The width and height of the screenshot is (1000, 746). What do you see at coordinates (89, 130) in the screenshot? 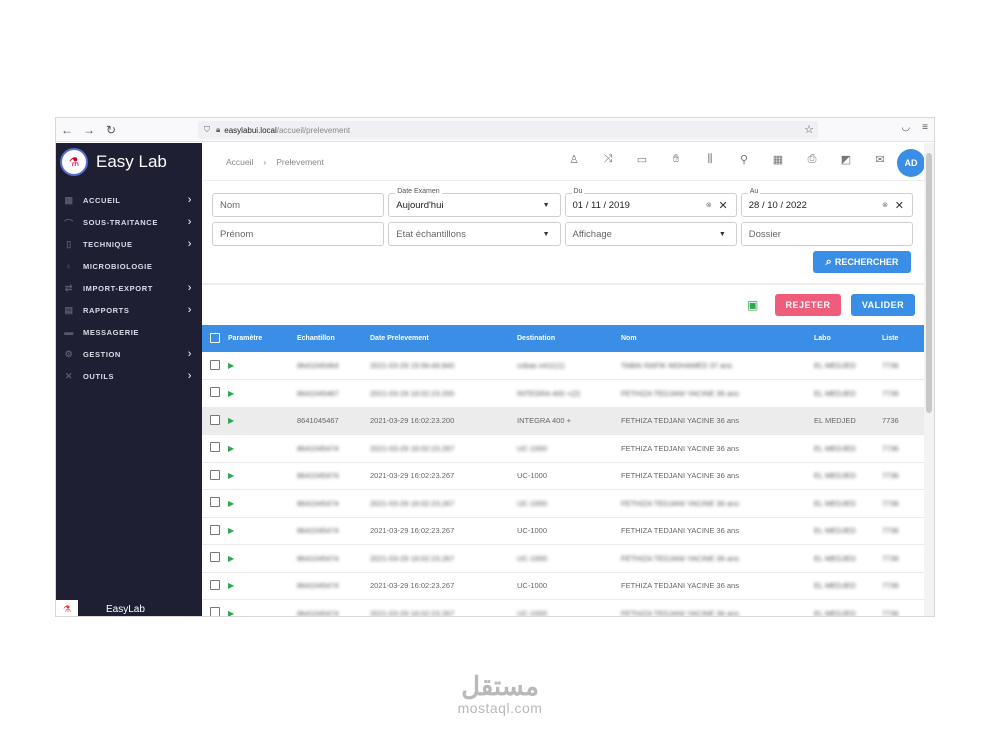
I see `forward-icon: →` at bounding box center [89, 130].